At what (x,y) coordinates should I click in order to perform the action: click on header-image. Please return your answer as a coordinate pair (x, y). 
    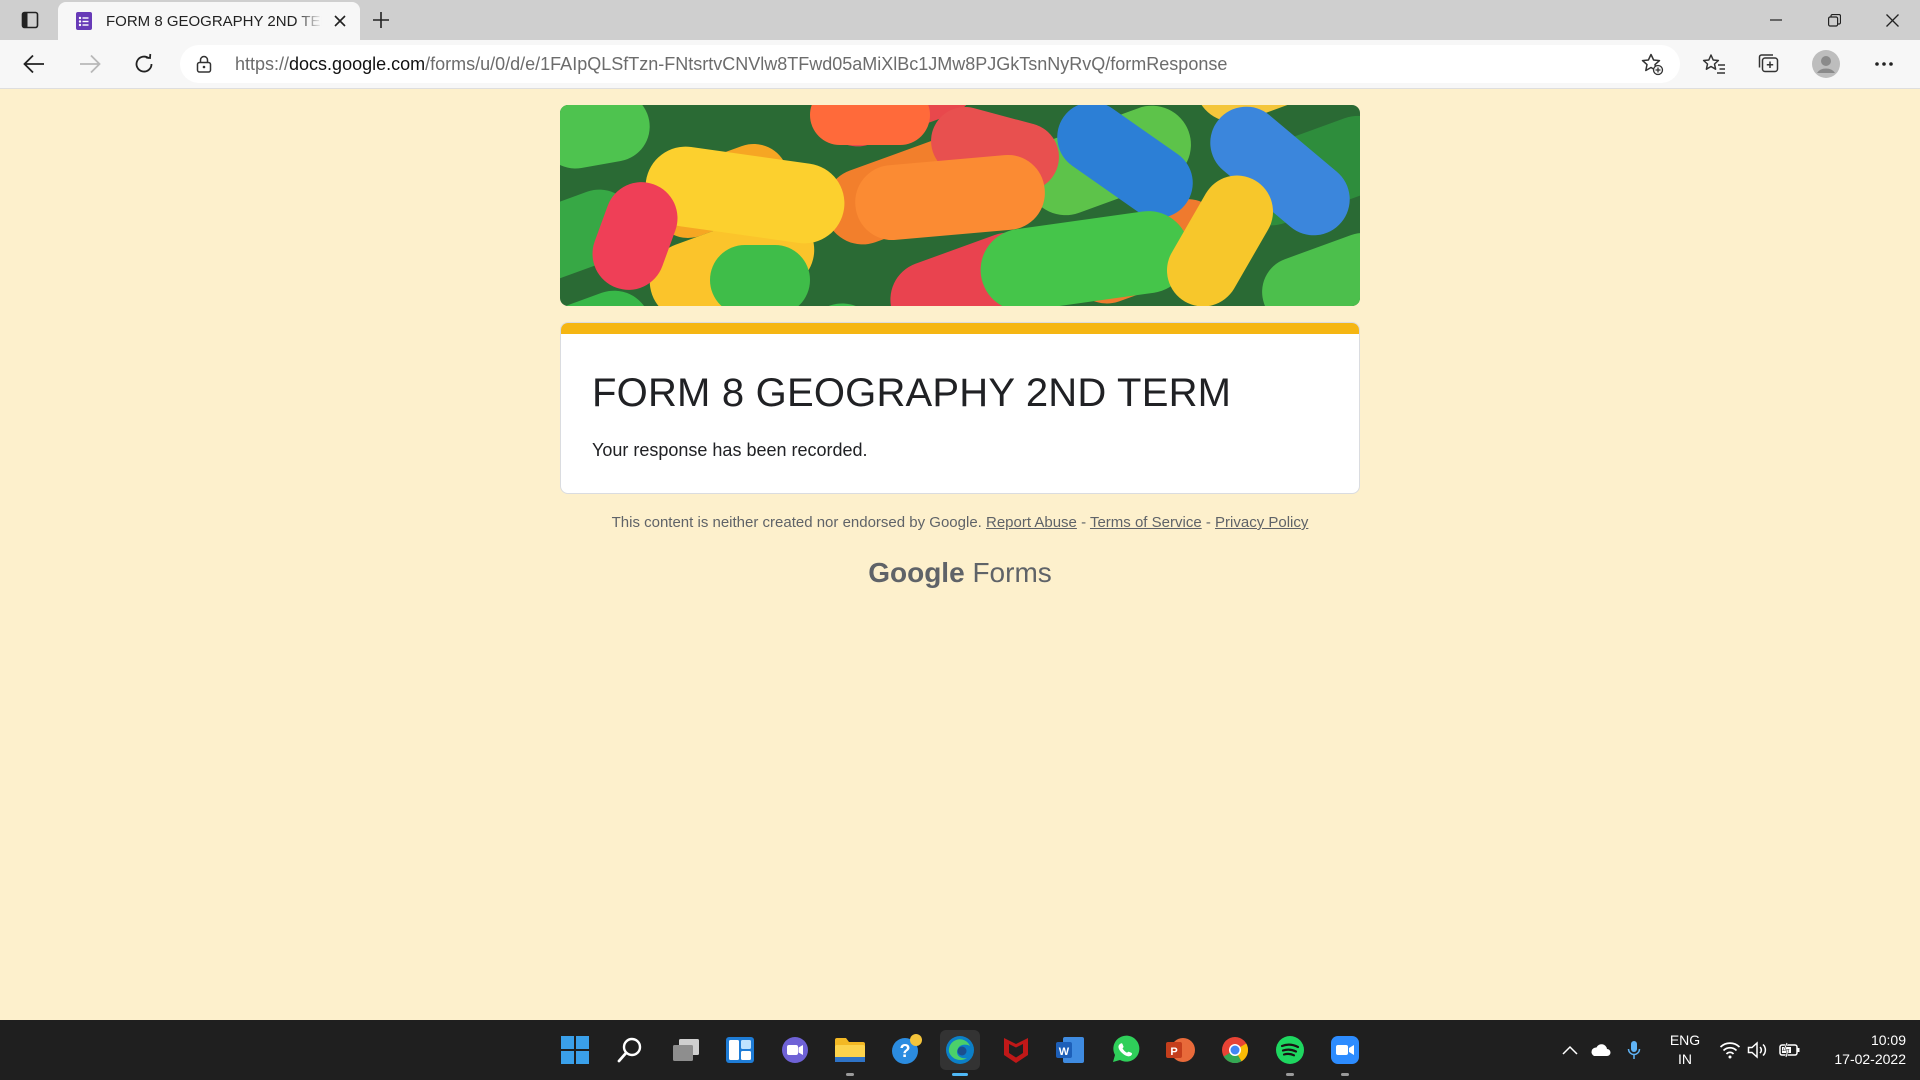
    Looking at the image, I should click on (960, 205).